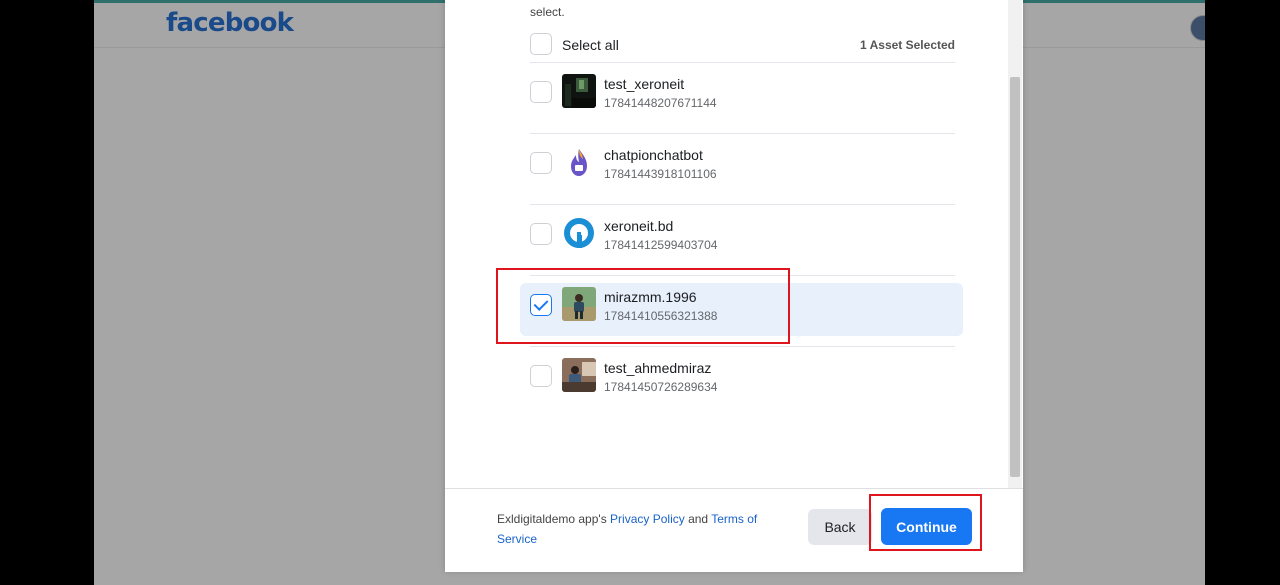  What do you see at coordinates (742, 240) in the screenshot?
I see `asset-row-xeroneit-bd: xeroneit.bd 17841412599403704` at bounding box center [742, 240].